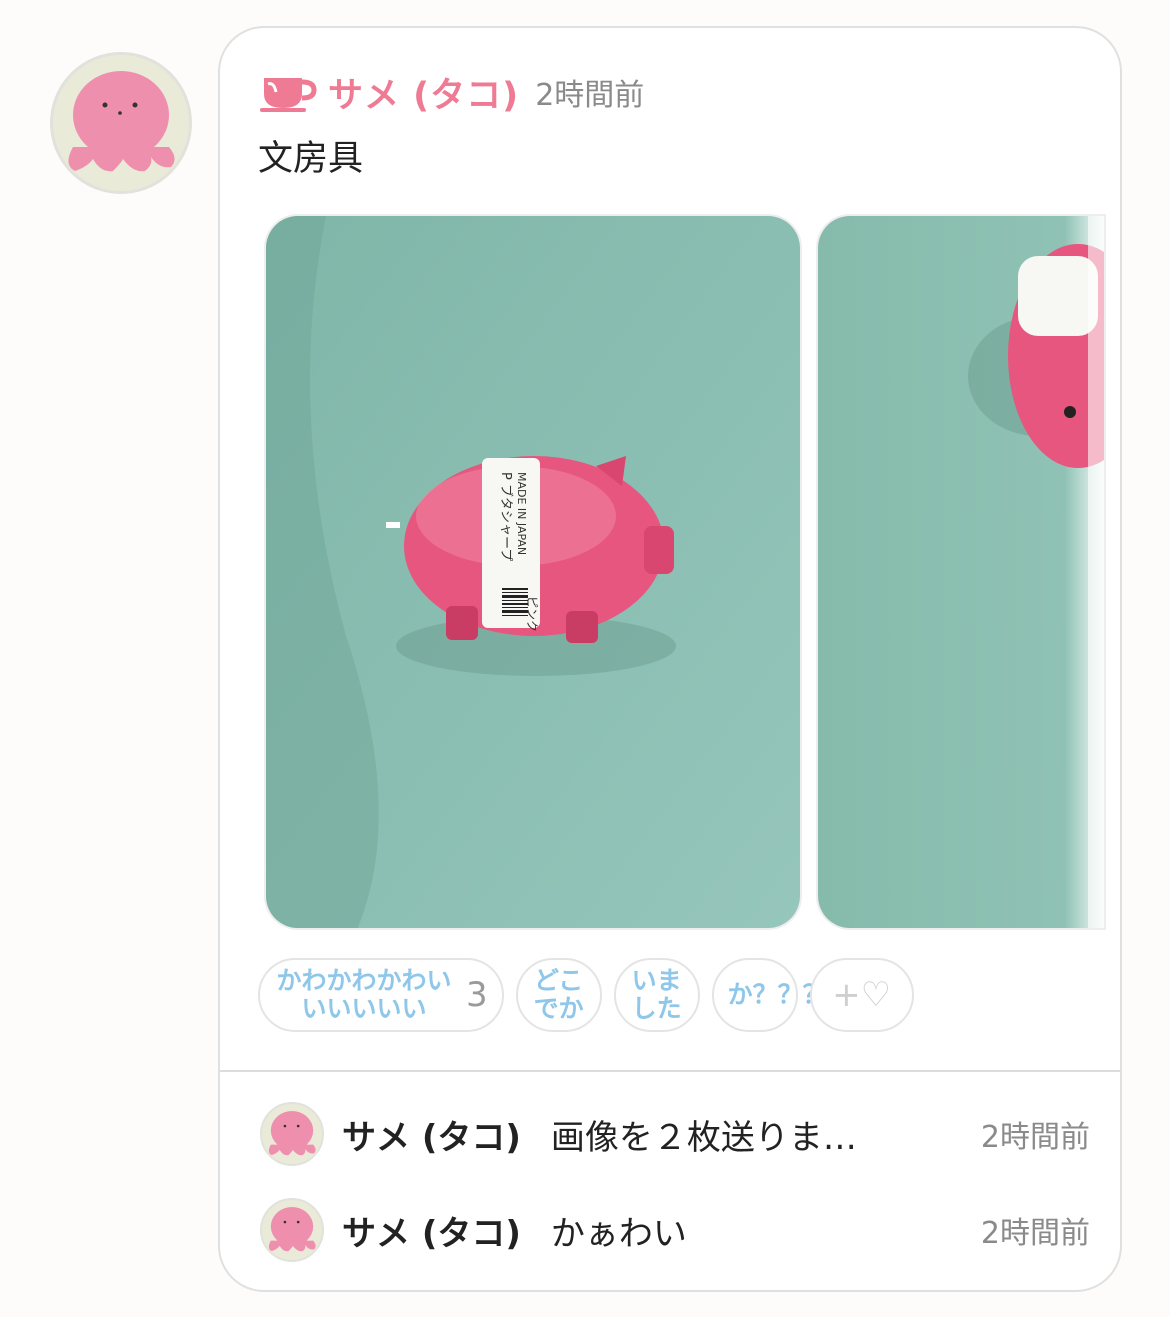 This screenshot has height=1317, width=1170. Describe the element at coordinates (477, 995) in the screenshot. I see `reaction-count: 3` at that location.